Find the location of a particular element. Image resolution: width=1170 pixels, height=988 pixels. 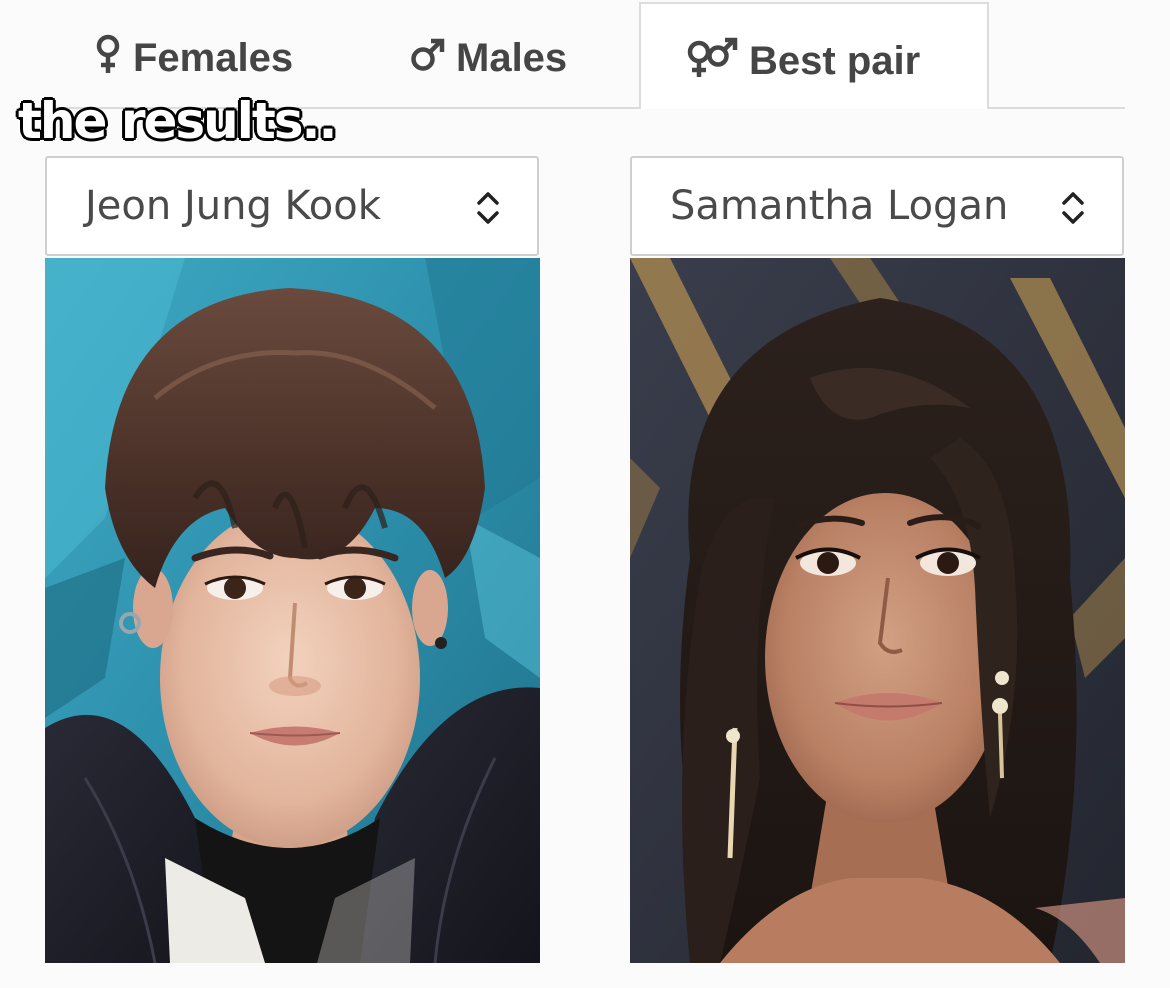

right-person-select-value: Samantha Logan is located at coordinates (839, 206).